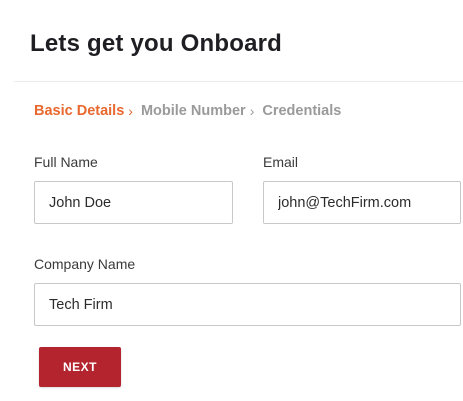 This screenshot has height=401, width=463. What do you see at coordinates (66, 162) in the screenshot?
I see `full-name-label: Full Name` at bounding box center [66, 162].